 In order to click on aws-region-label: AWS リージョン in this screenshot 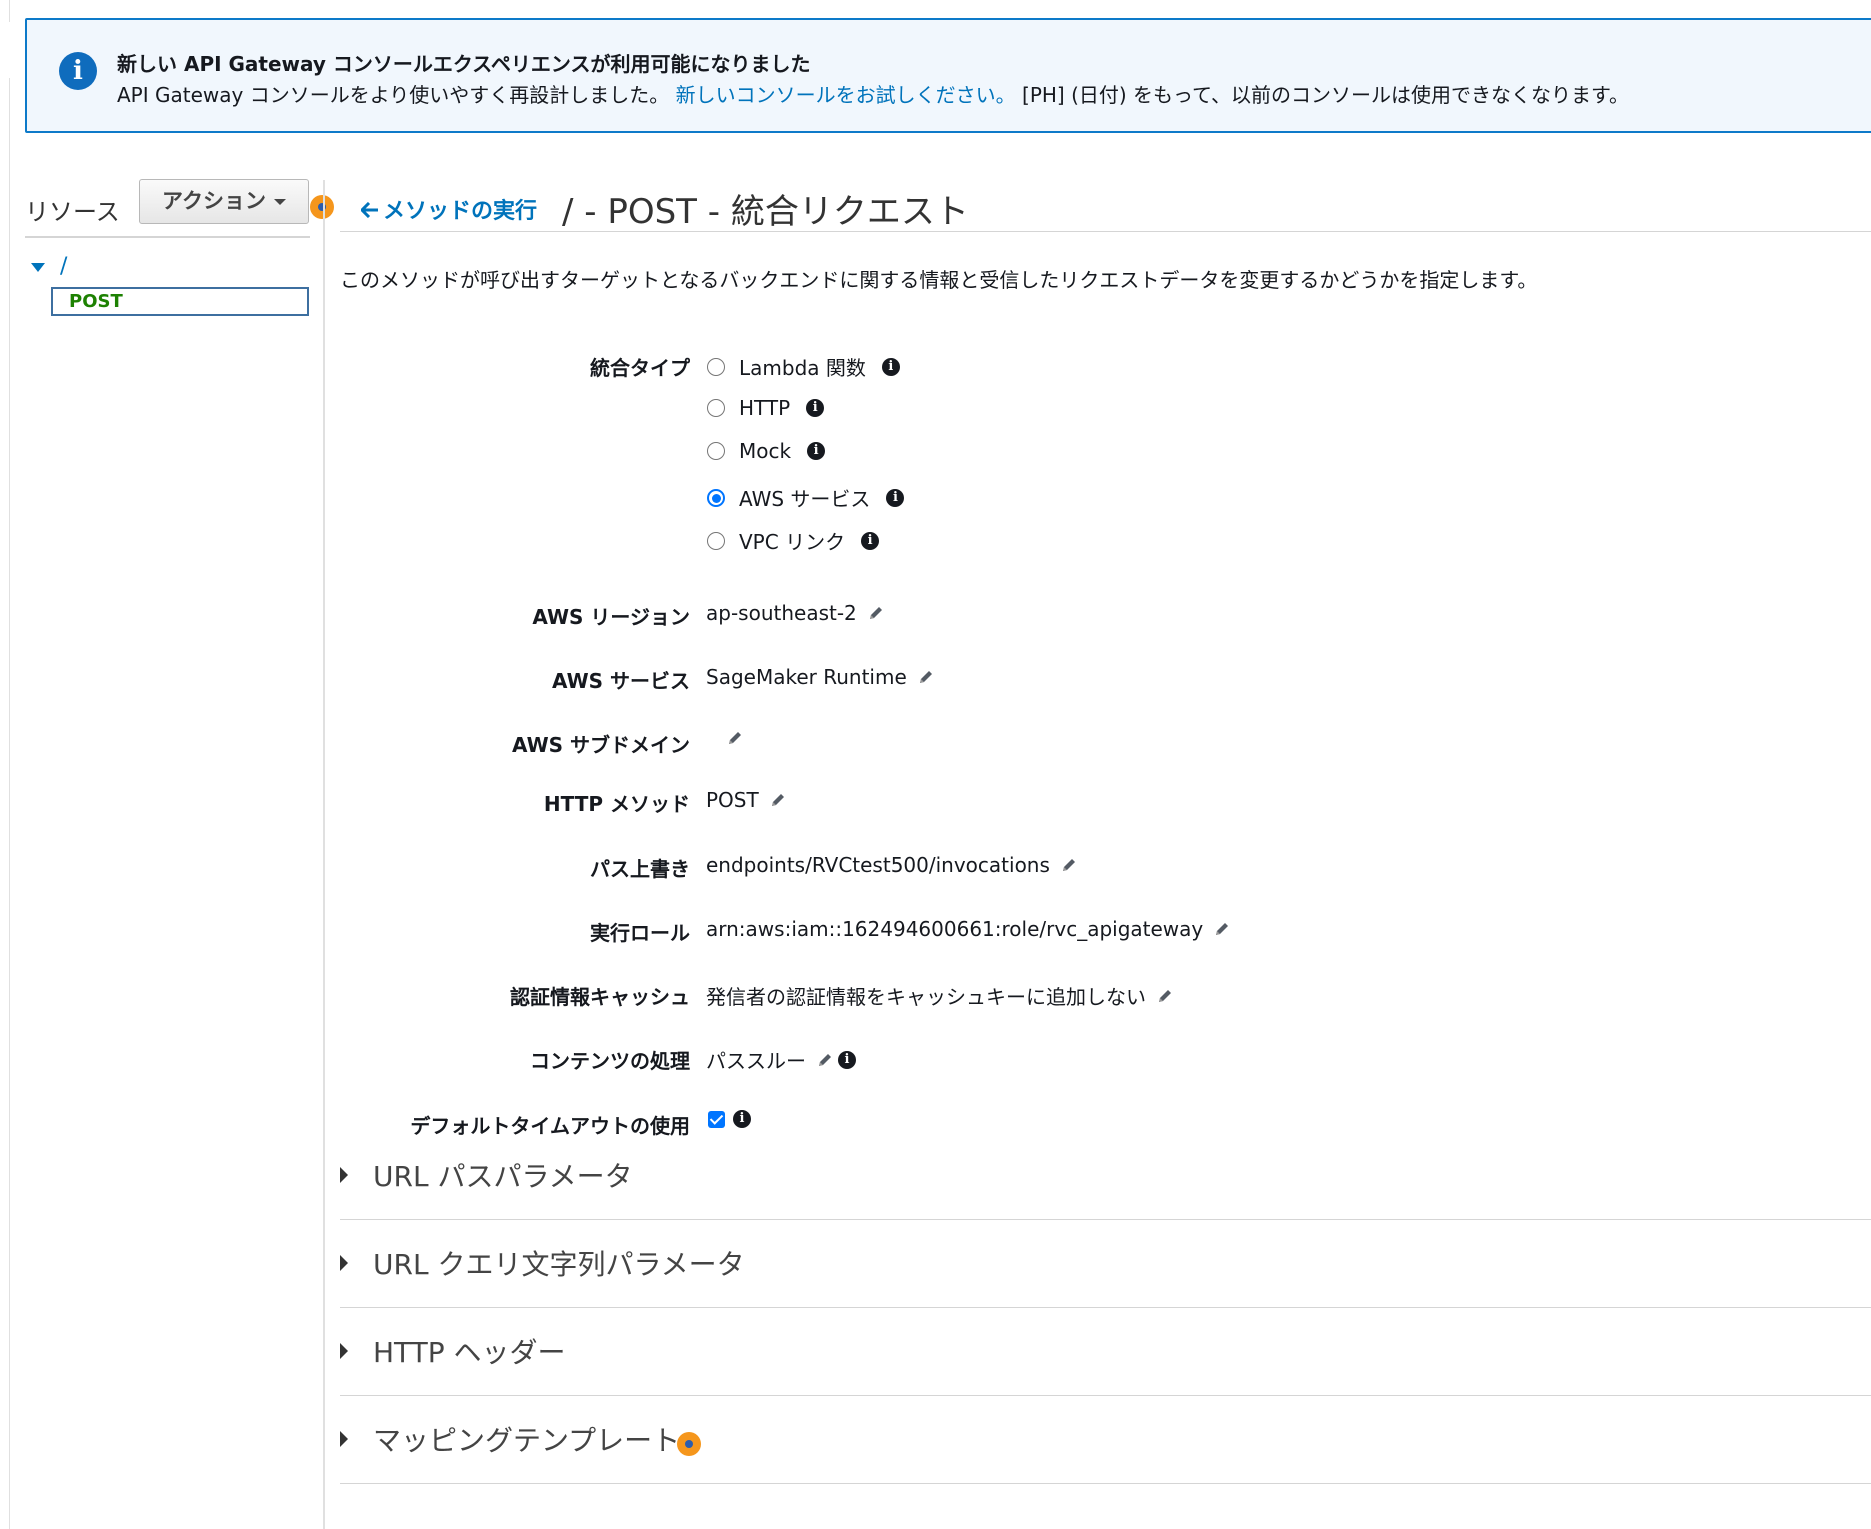, I will do `click(611, 617)`.